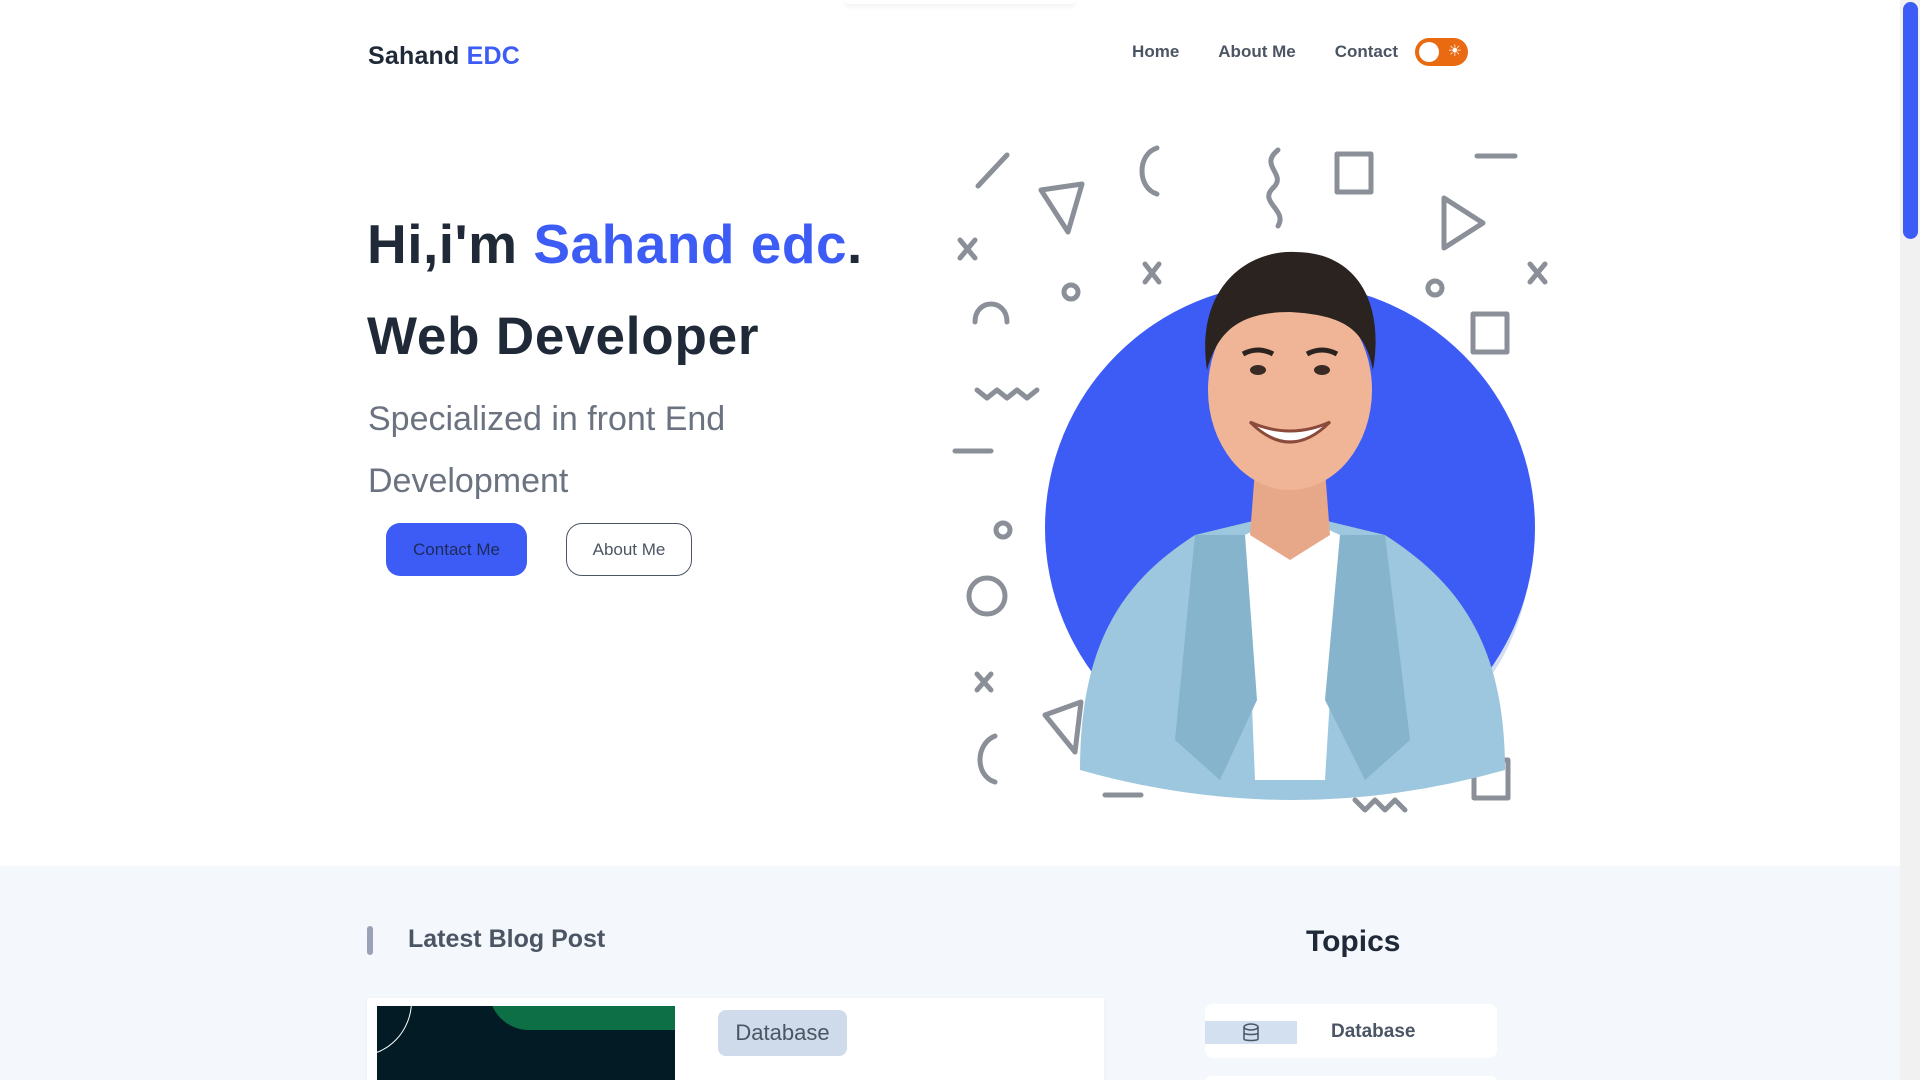 This screenshot has width=1920, height=1080. Describe the element at coordinates (450, 244) in the screenshot. I see `greeting-text: Hi,i'm` at that location.